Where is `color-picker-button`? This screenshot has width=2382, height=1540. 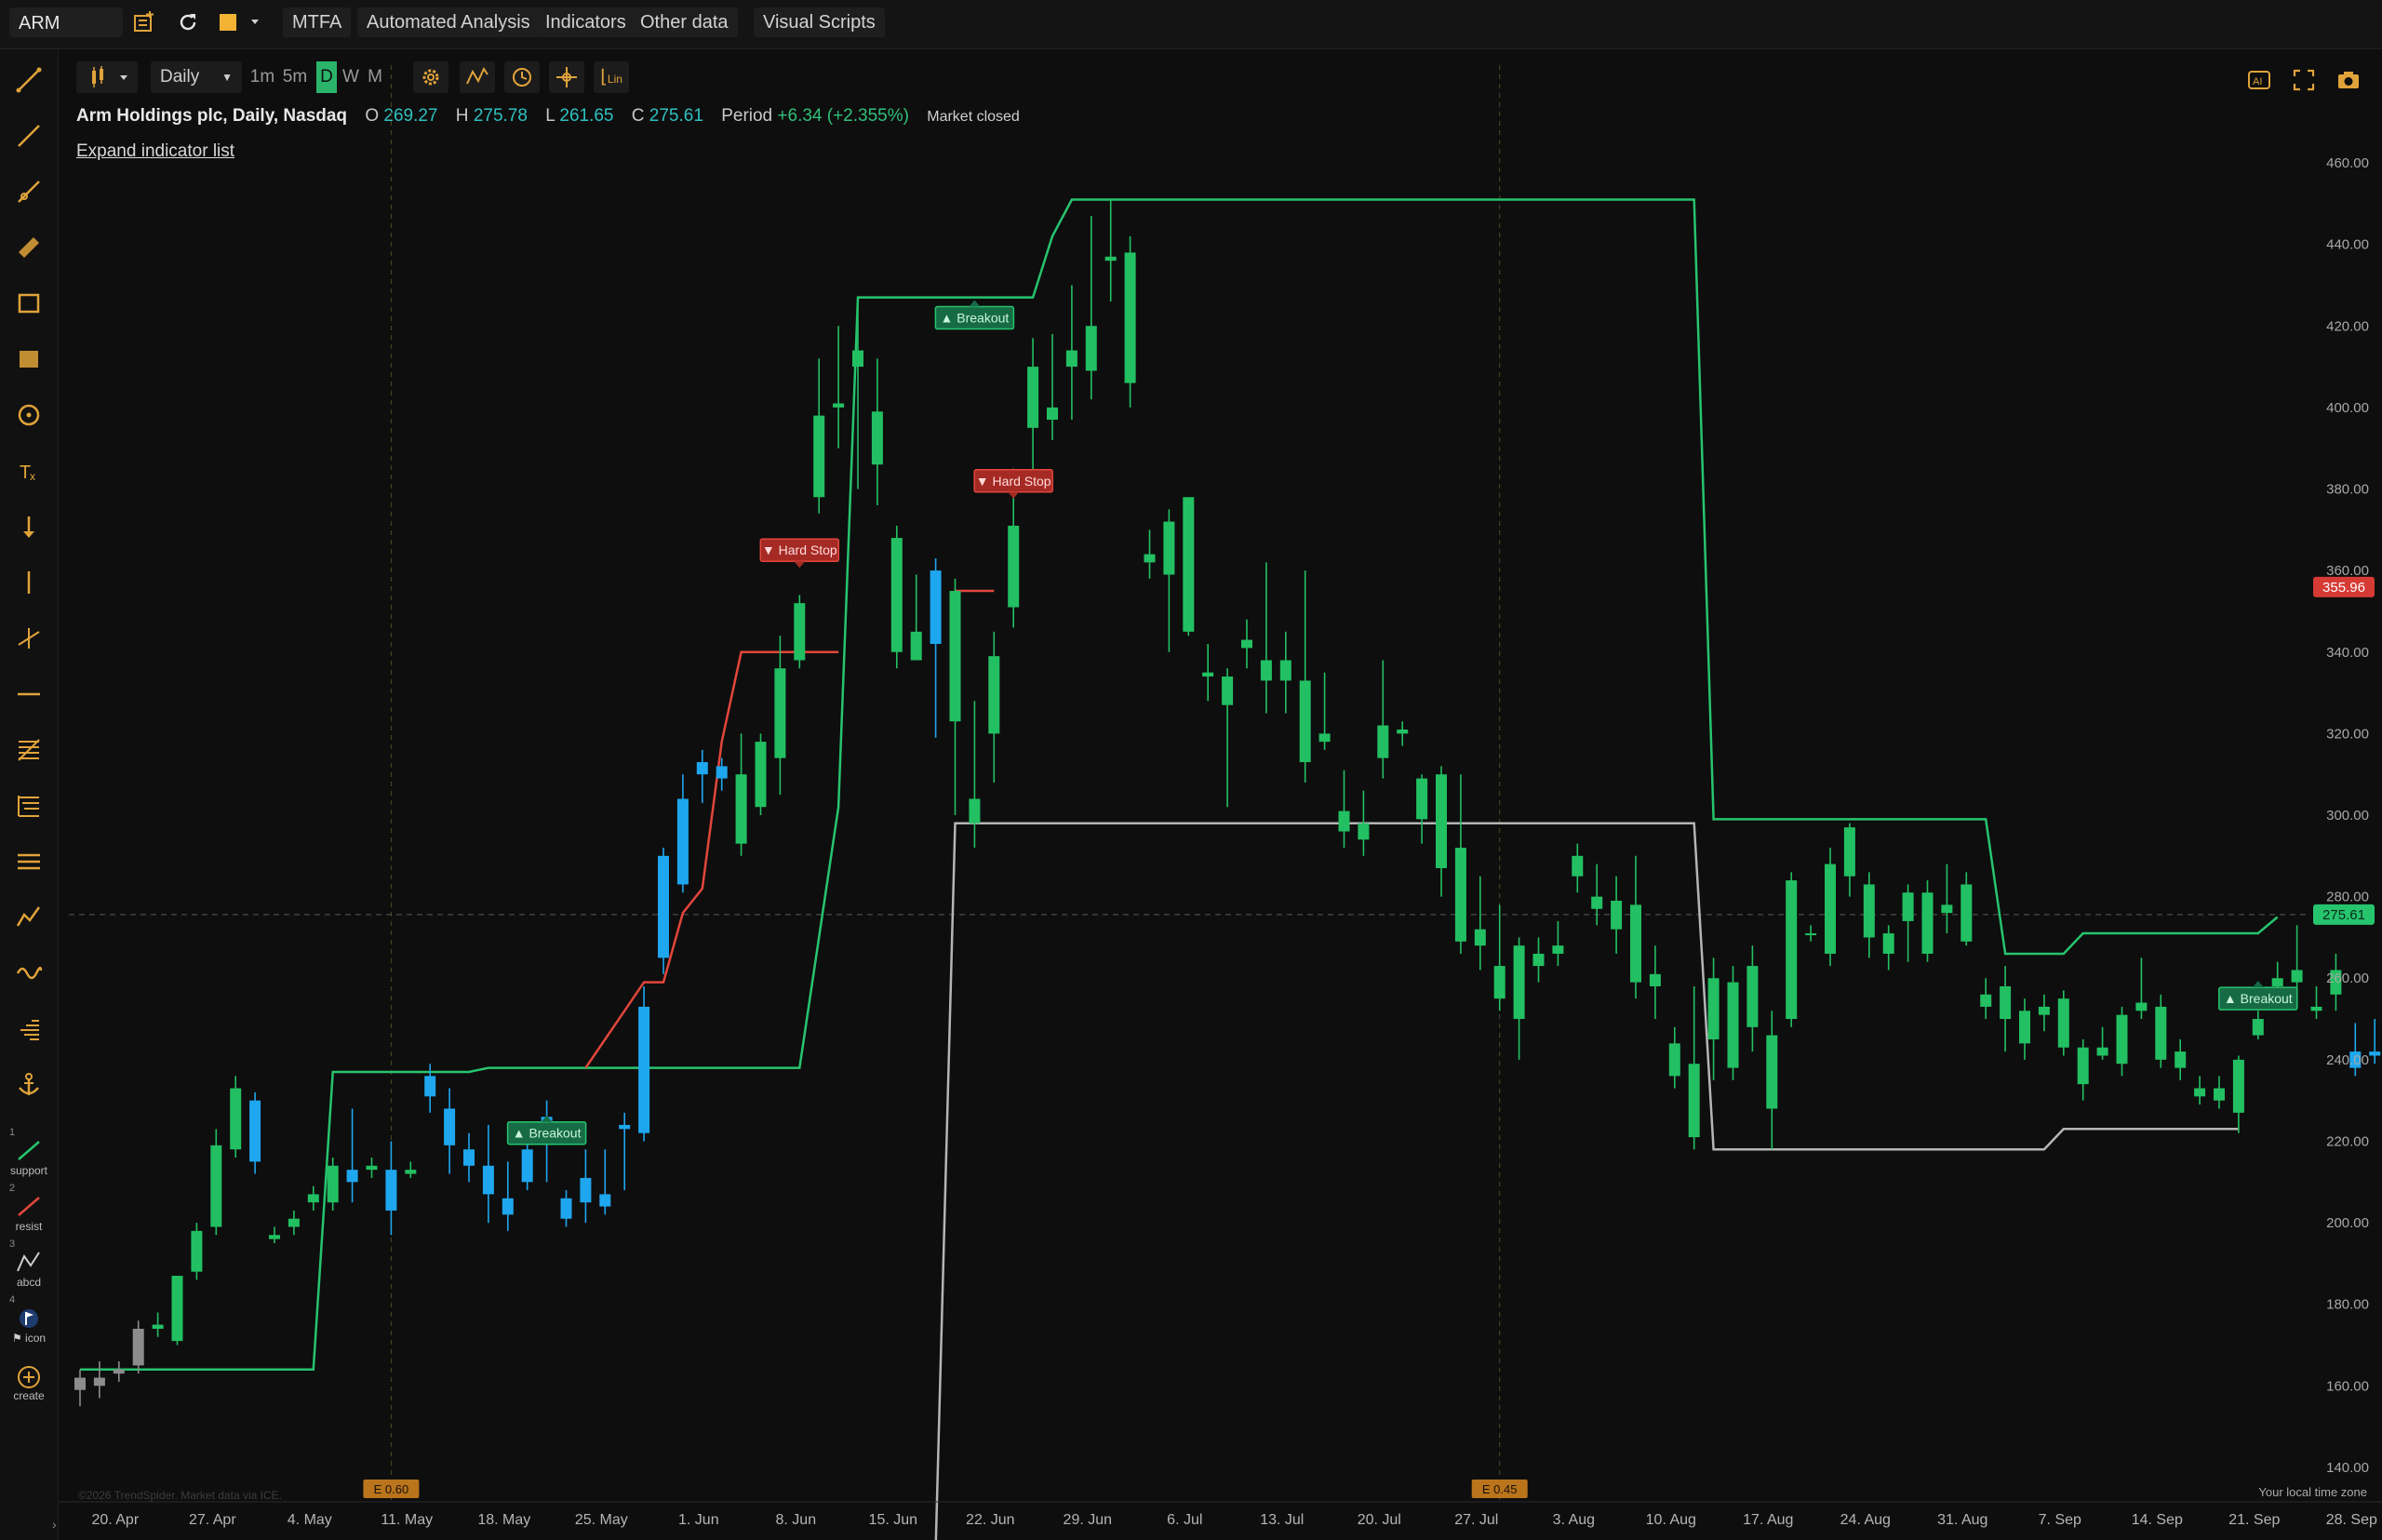
color-picker-button is located at coordinates (242, 22).